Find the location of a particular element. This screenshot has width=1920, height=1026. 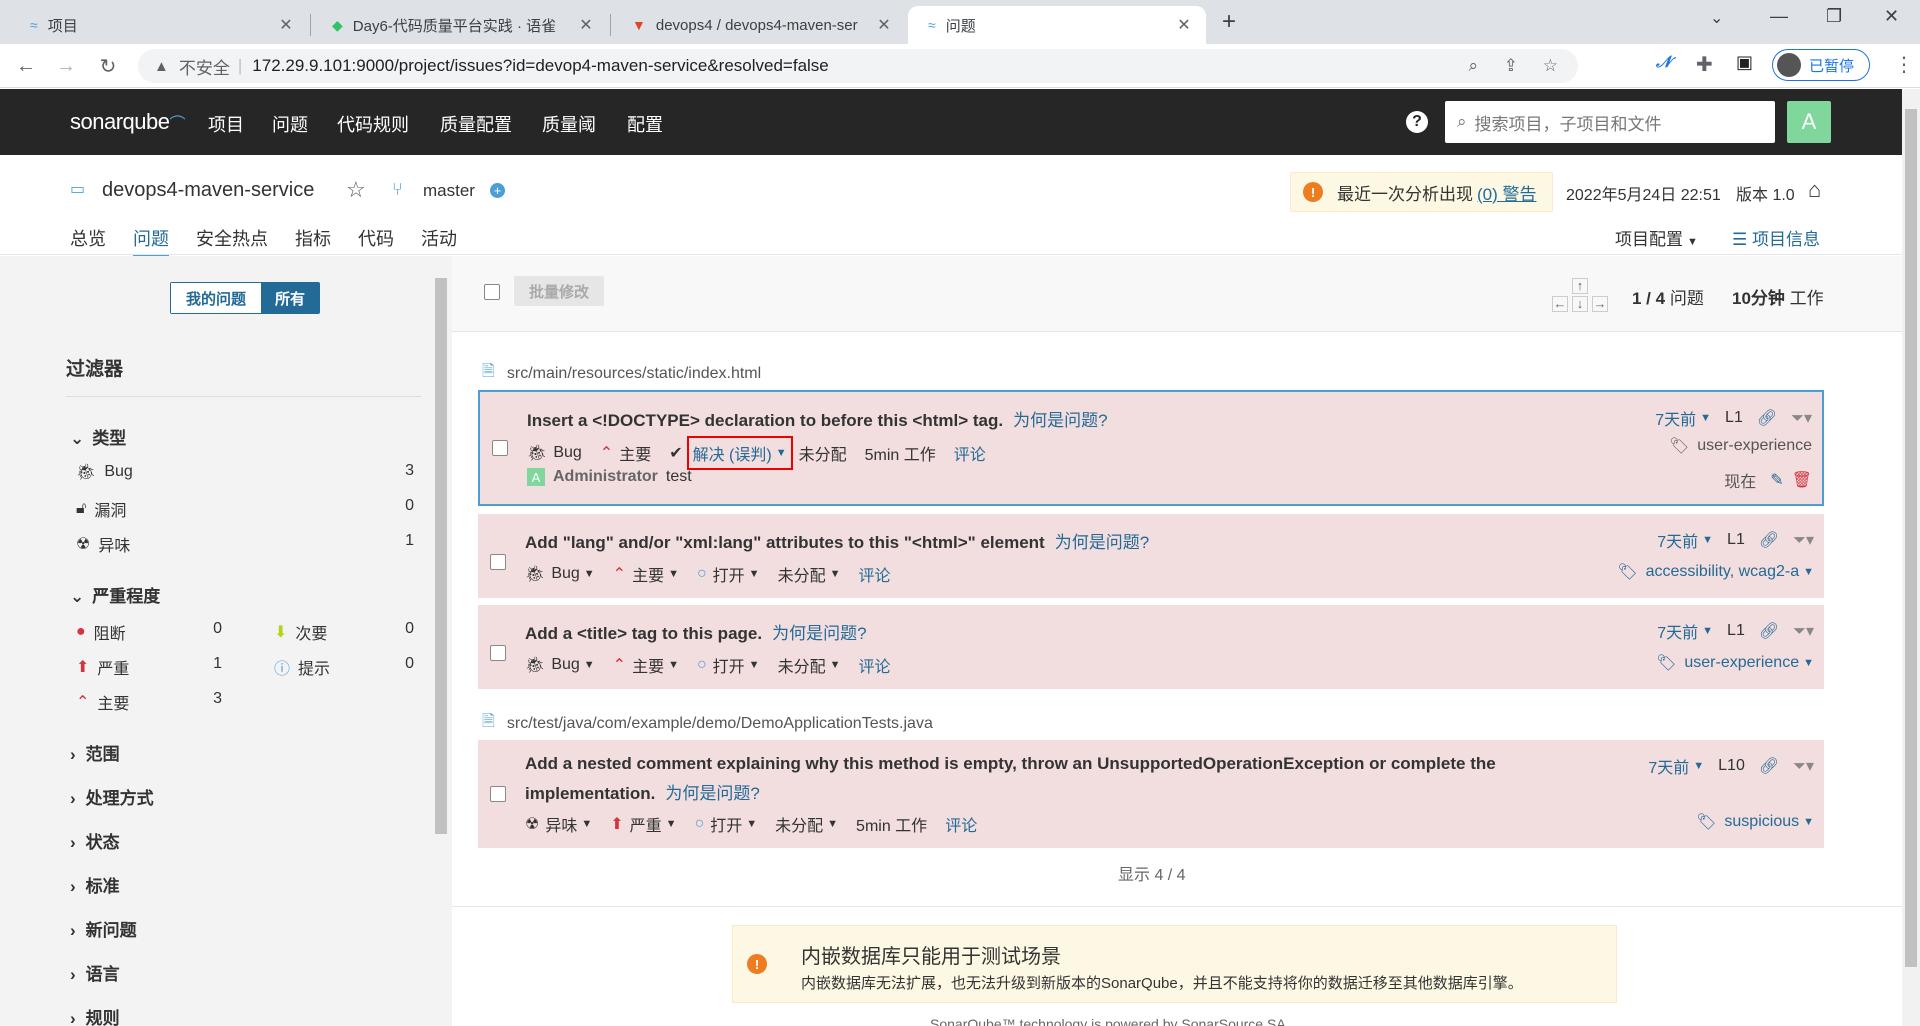

facet-language-header: › 语言 is located at coordinates (95, 972).